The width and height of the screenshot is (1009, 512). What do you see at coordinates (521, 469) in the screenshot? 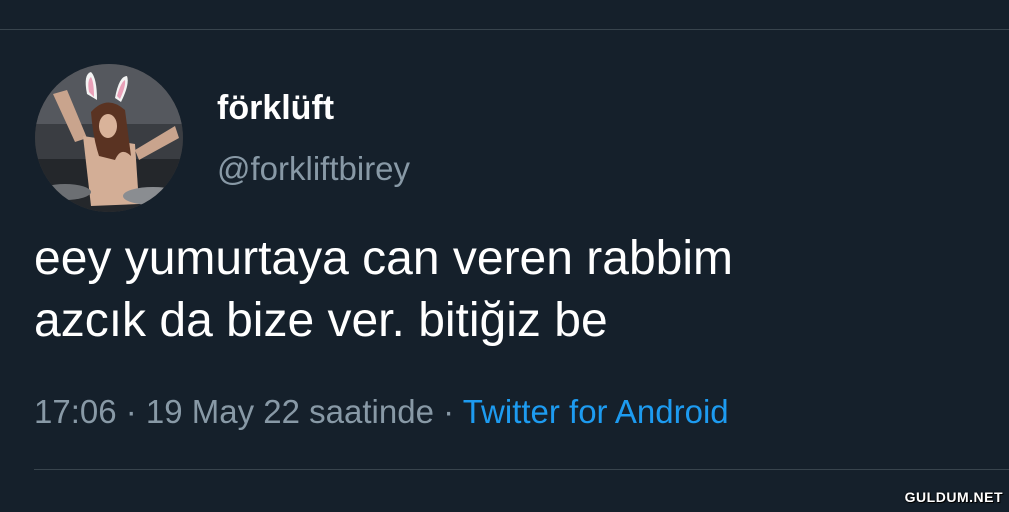
I see `bottom-divider` at bounding box center [521, 469].